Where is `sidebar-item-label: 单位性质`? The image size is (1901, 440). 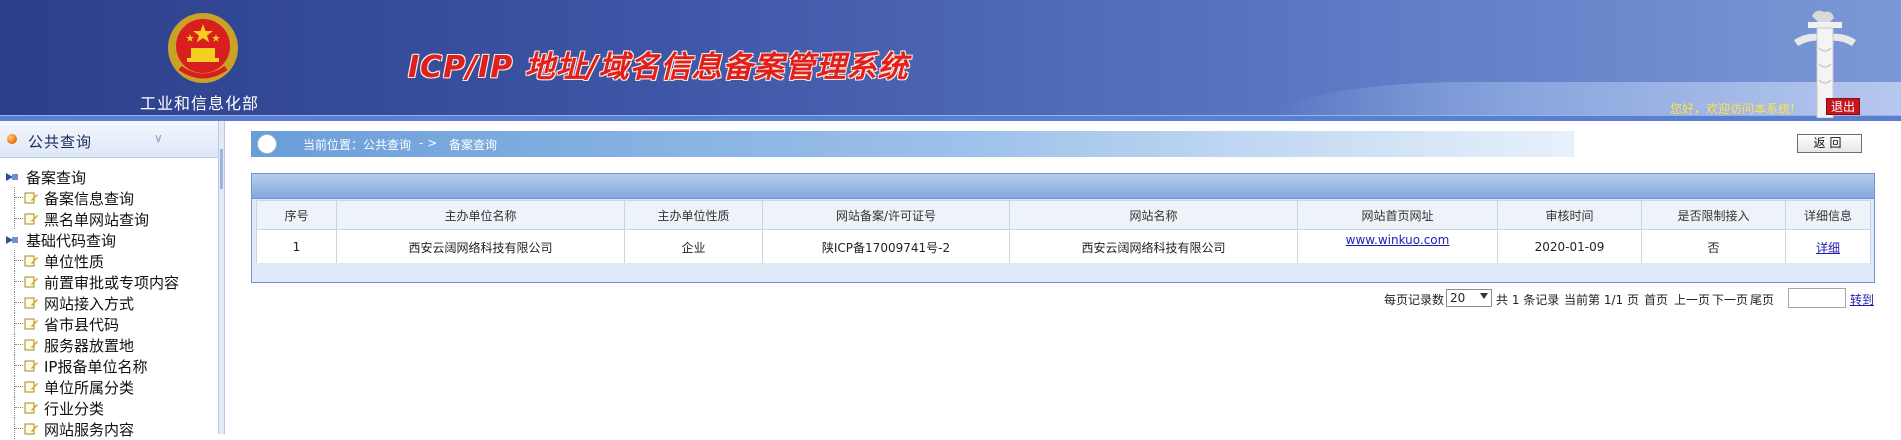 sidebar-item-label: 单位性质 is located at coordinates (74, 262).